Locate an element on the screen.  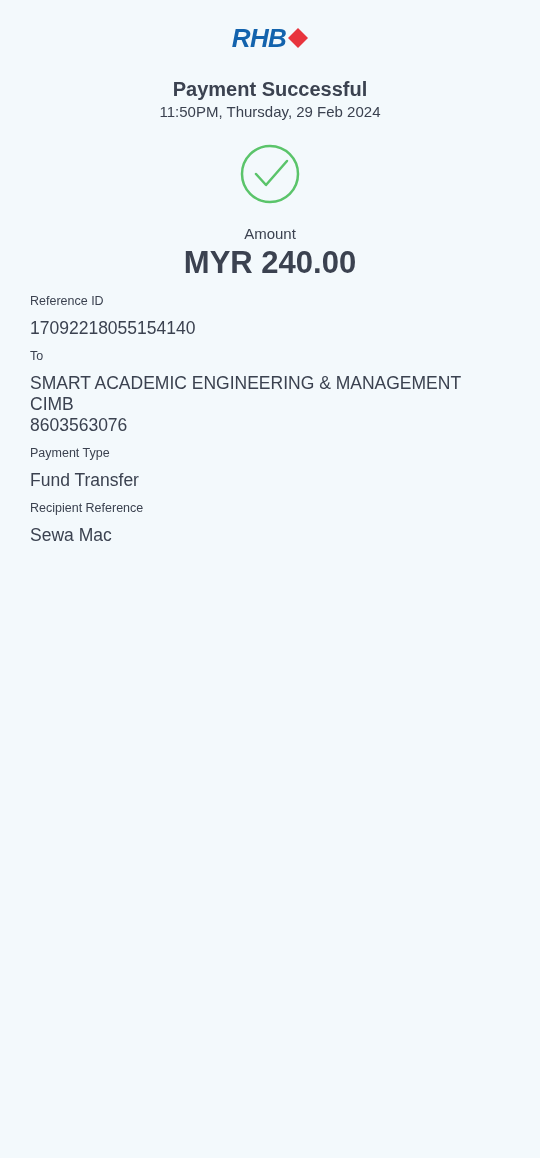
amount-value: MYR 240.00 is located at coordinates (270, 263).